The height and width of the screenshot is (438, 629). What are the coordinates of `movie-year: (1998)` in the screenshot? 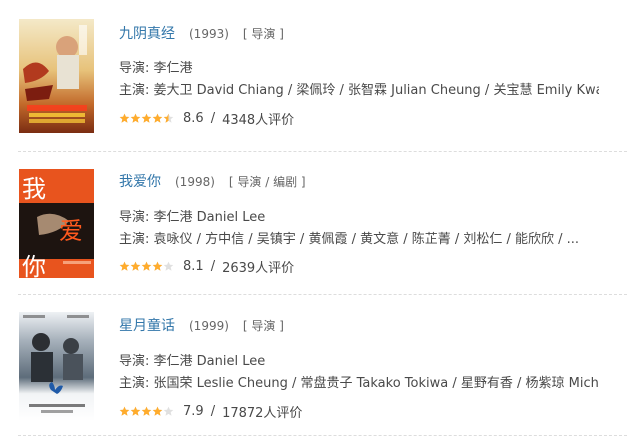 It's located at (195, 182).